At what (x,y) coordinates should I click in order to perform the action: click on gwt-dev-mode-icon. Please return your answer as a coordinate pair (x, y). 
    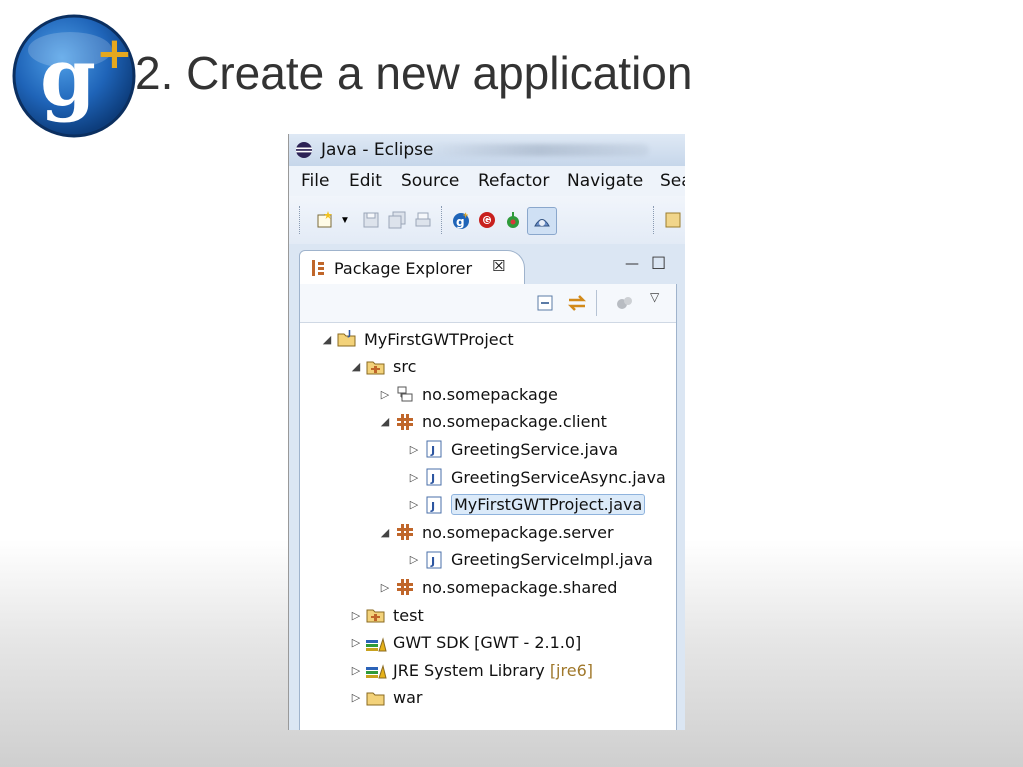
    Looking at the image, I should click on (513, 220).